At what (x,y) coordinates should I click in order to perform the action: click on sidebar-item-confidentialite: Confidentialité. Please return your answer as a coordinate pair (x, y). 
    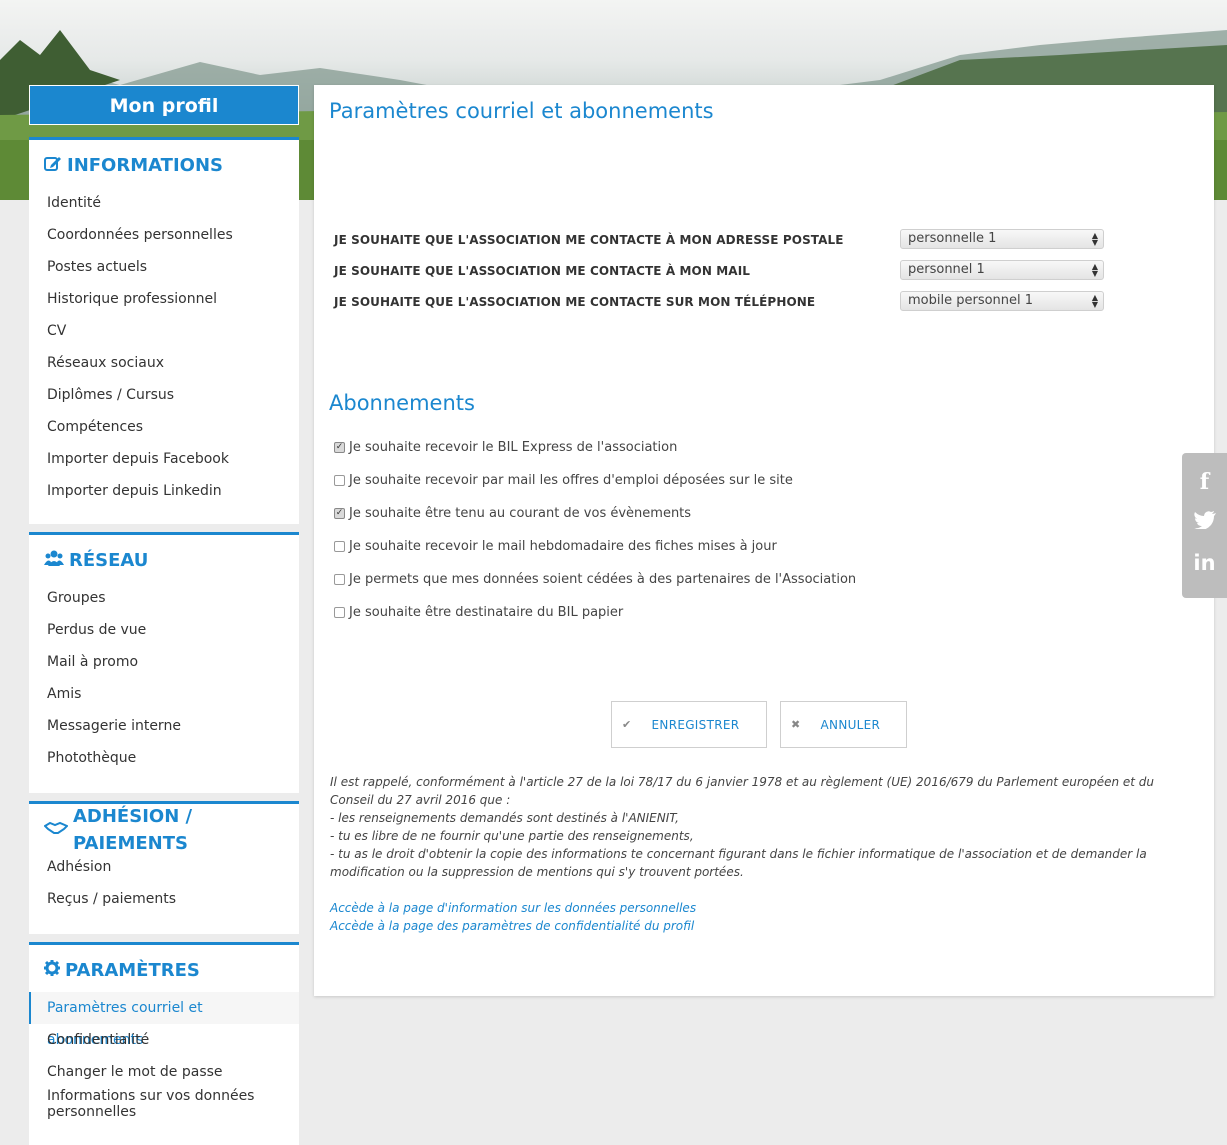
    Looking at the image, I should click on (164, 1040).